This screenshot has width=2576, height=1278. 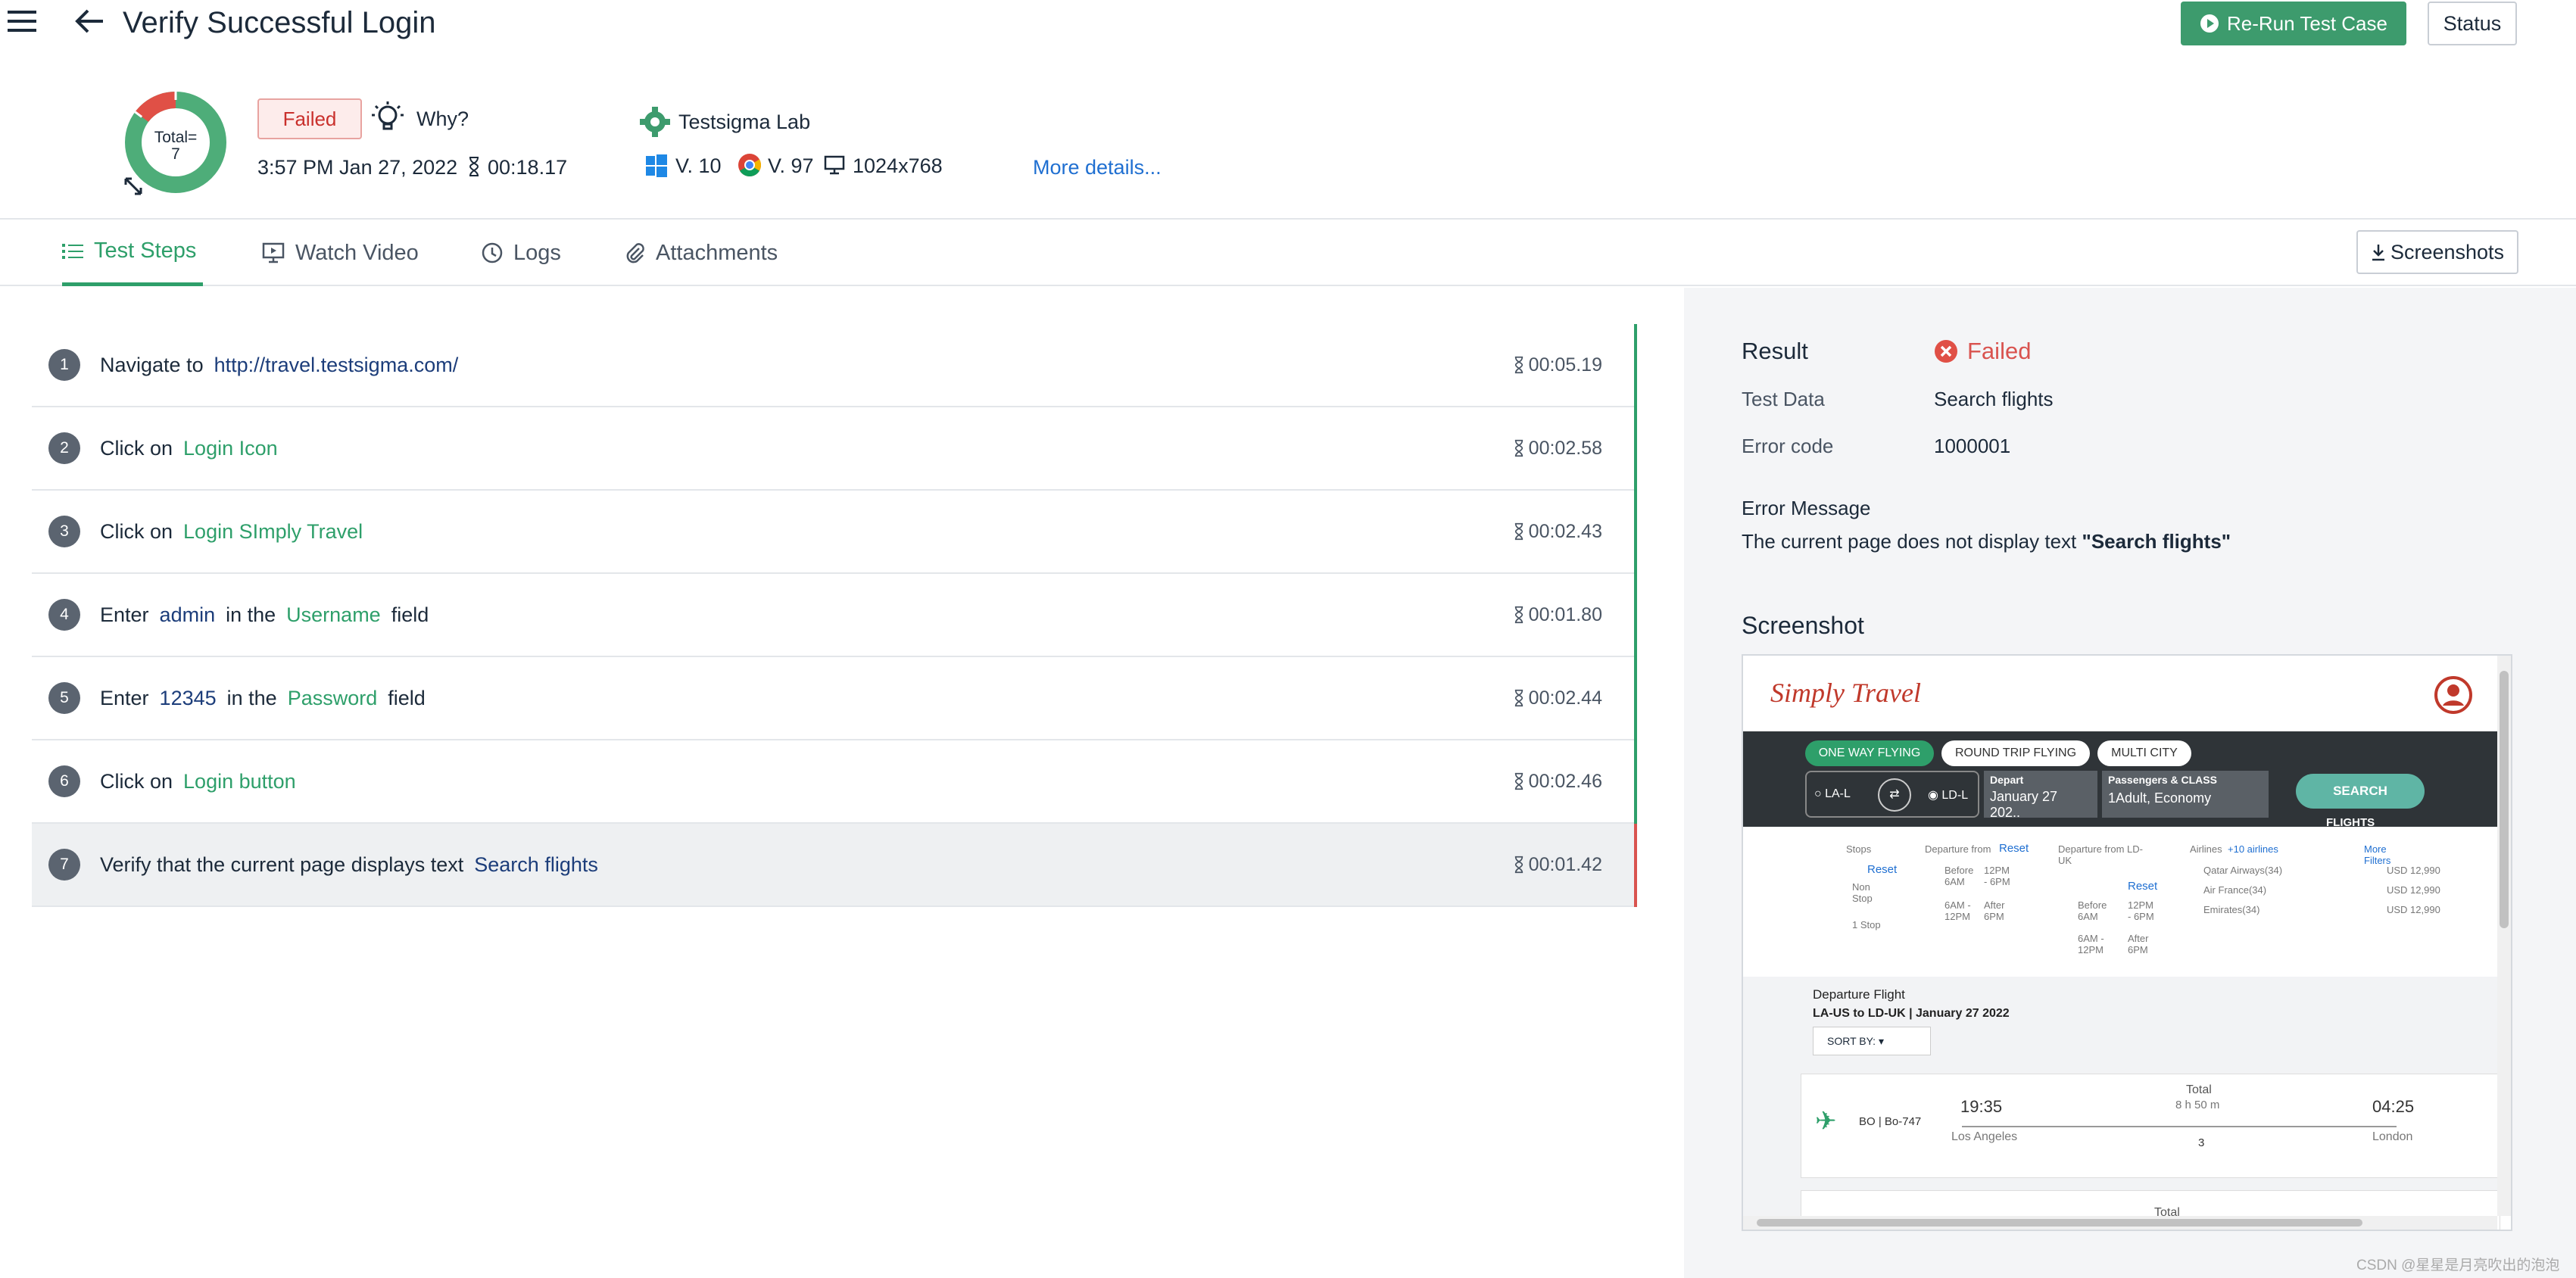 What do you see at coordinates (698, 165) in the screenshot?
I see `os-version: V. 10` at bounding box center [698, 165].